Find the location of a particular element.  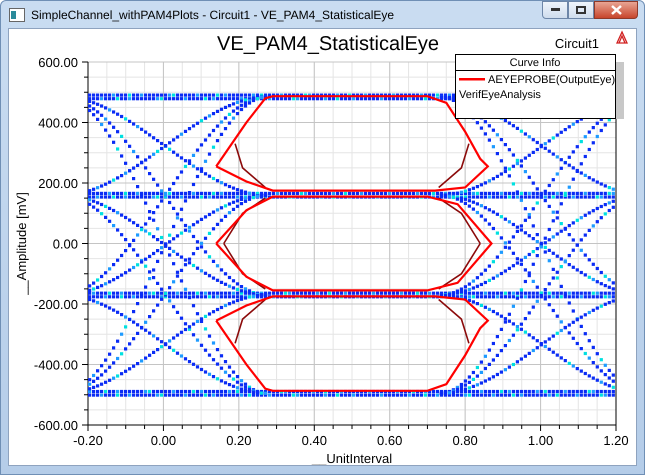

maximize-icon is located at coordinates (581, 10).